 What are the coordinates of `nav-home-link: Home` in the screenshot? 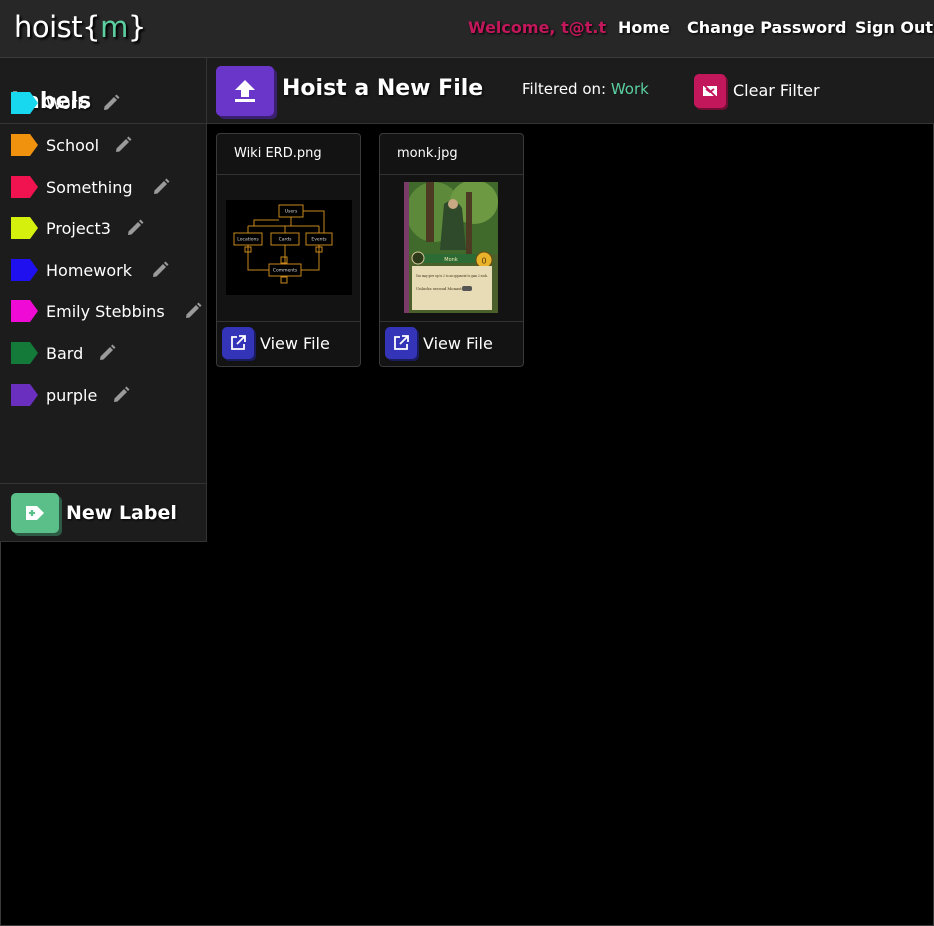 It's located at (644, 27).